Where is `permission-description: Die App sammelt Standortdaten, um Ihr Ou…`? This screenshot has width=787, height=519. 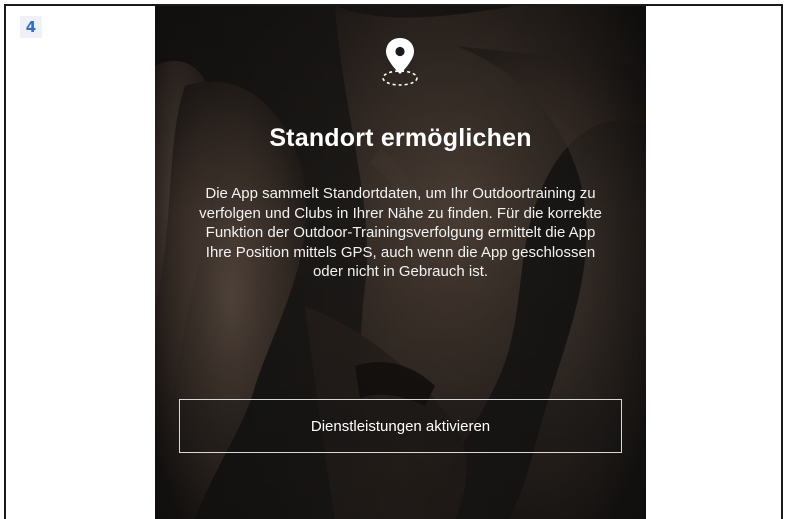 permission-description: Die App sammelt Standortdaten, um Ihr Ou… is located at coordinates (400, 232).